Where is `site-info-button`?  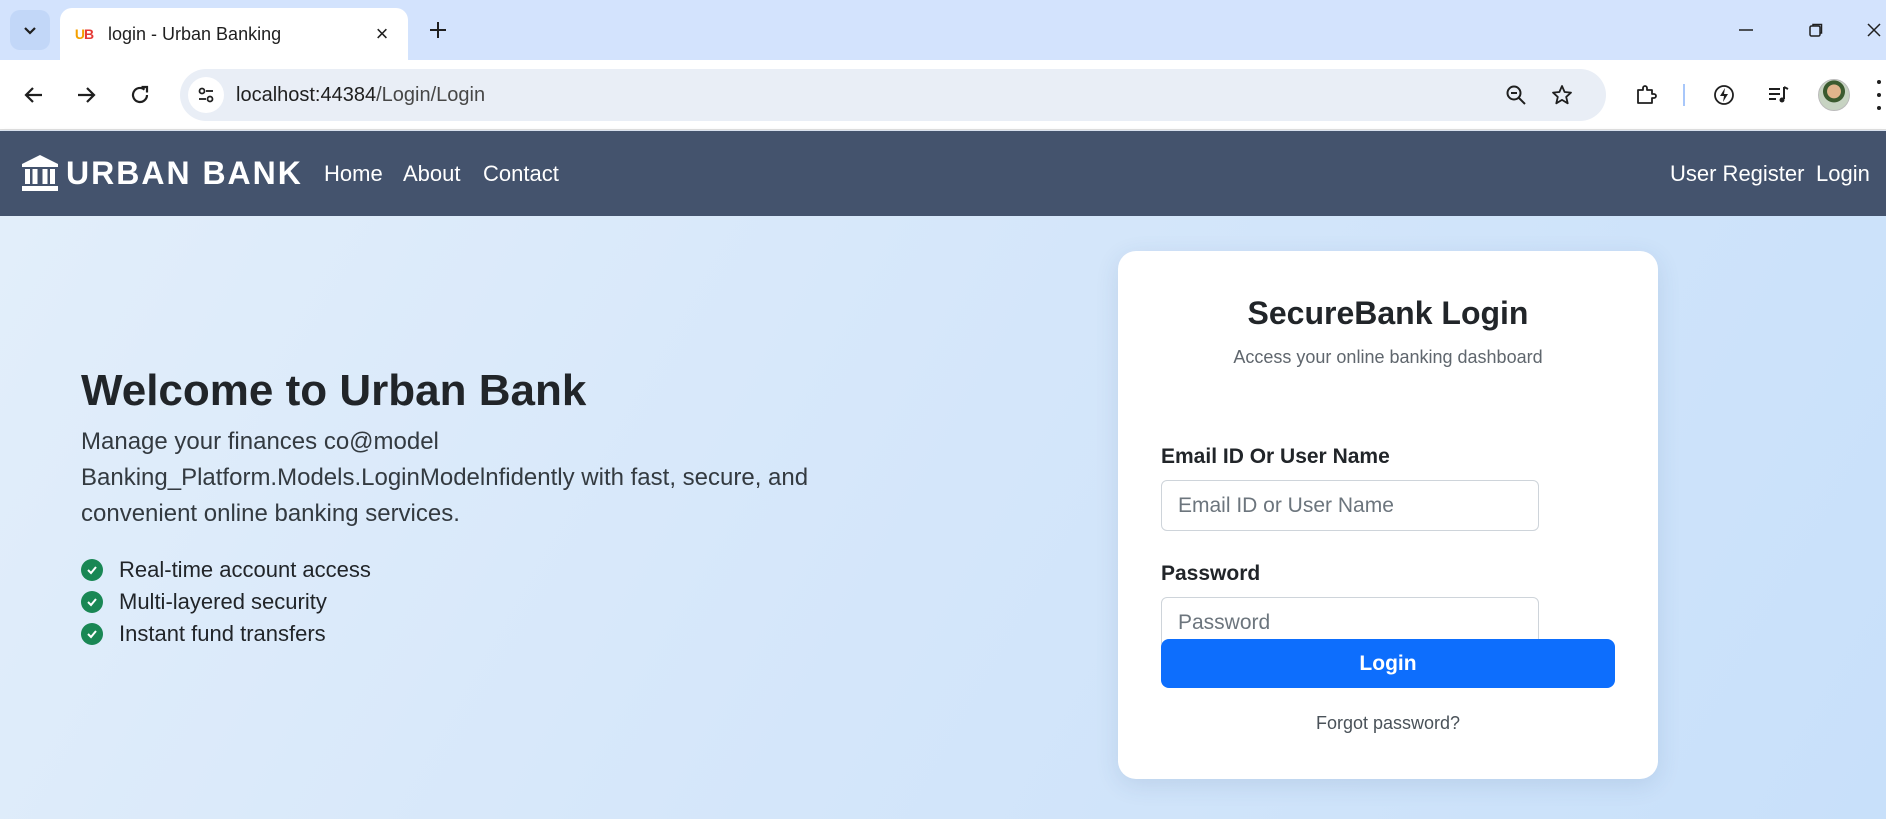
site-info-button is located at coordinates (206, 95).